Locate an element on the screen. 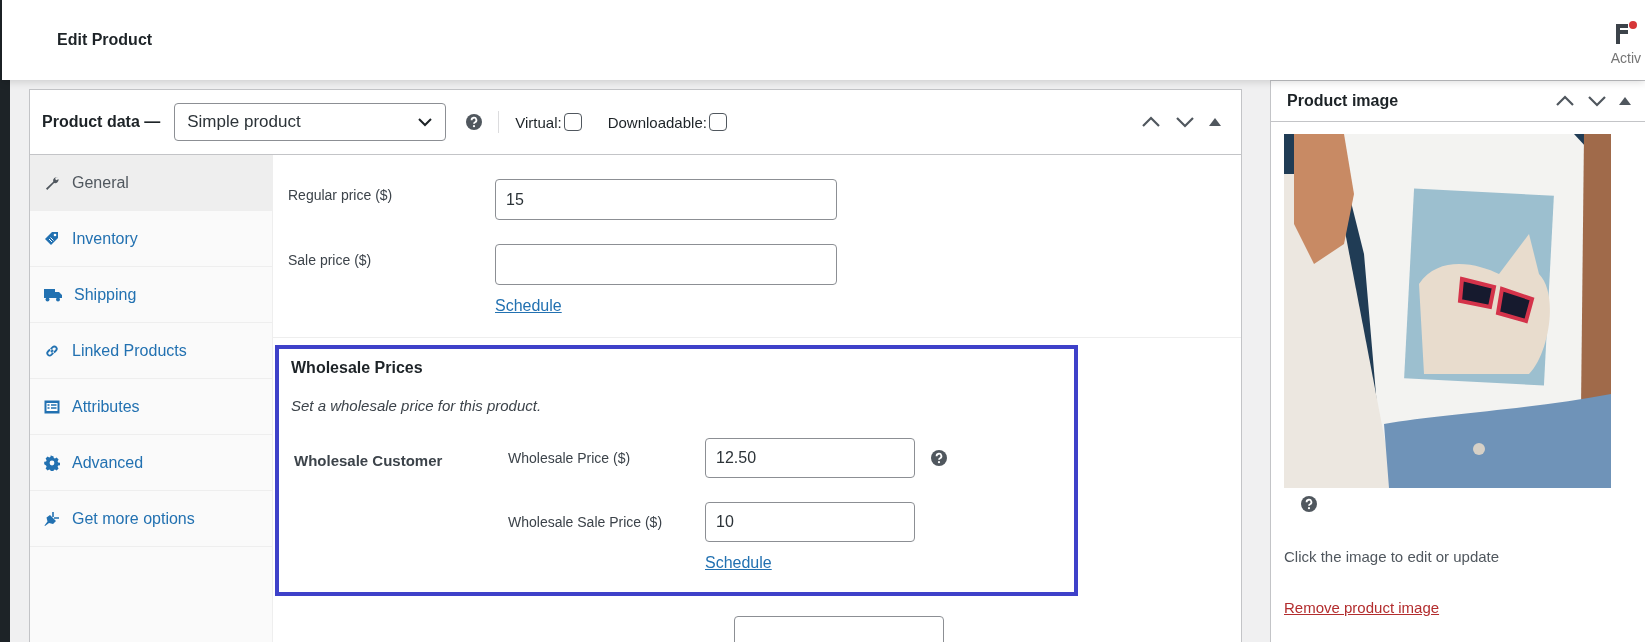  field-label: Sale price ($) is located at coordinates (330, 260).